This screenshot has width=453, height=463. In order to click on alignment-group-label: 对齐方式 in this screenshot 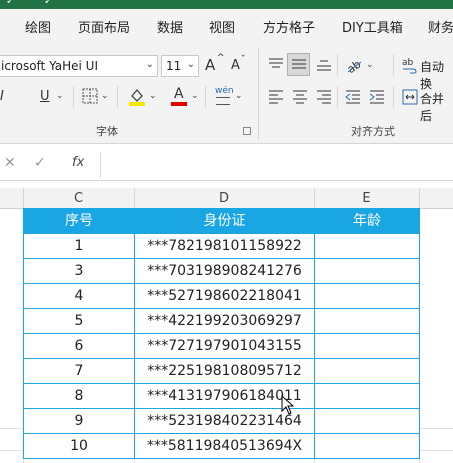, I will do `click(373, 131)`.